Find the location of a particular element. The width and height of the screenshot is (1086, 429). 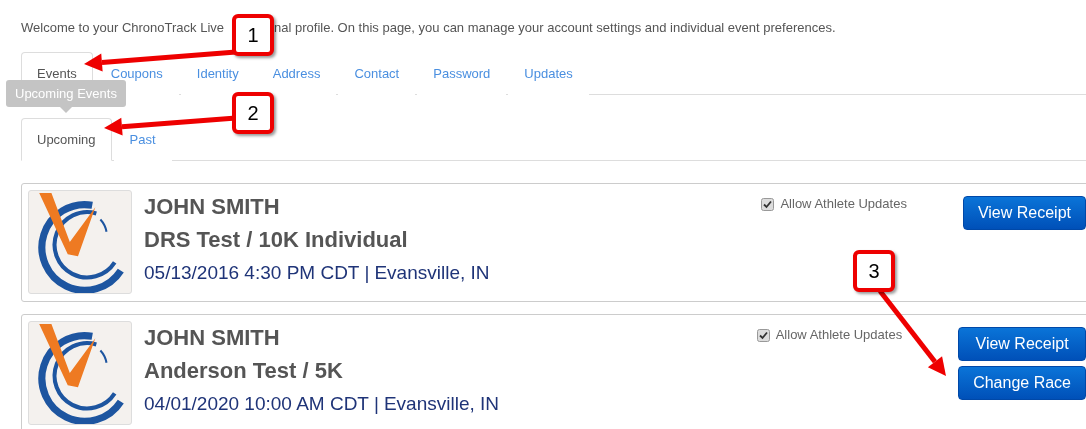

tooltip-tail-icon is located at coordinates (66, 110).